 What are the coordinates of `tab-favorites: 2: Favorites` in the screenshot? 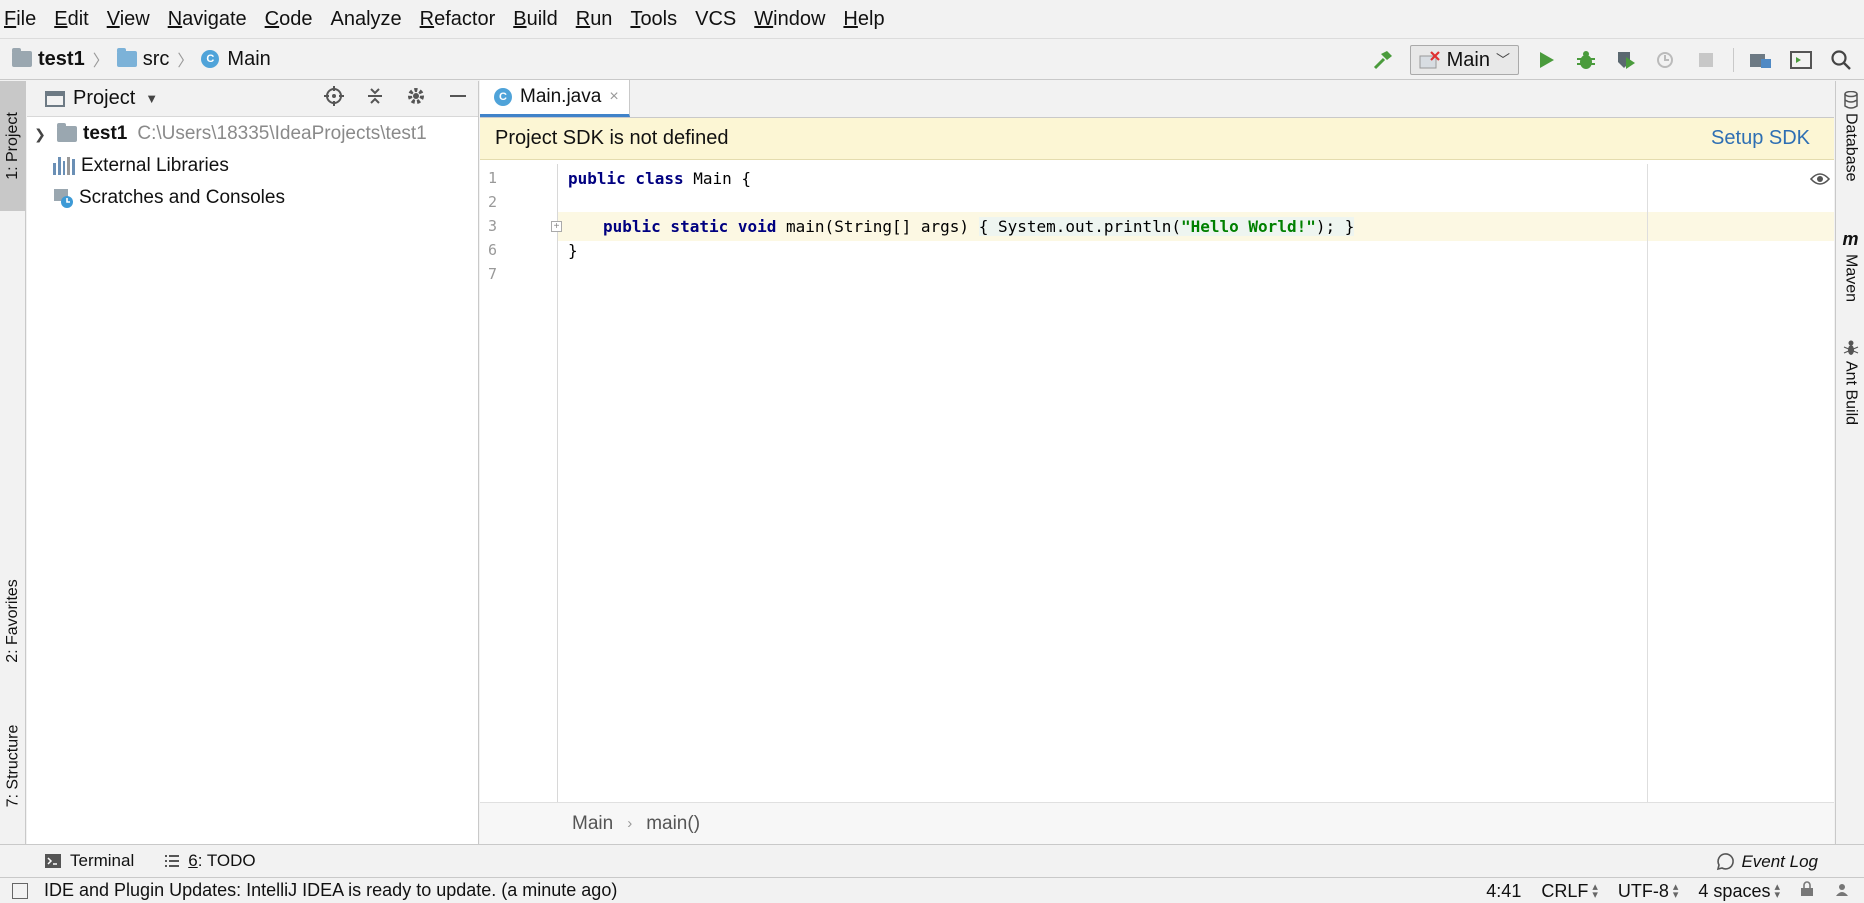 It's located at (13, 621).